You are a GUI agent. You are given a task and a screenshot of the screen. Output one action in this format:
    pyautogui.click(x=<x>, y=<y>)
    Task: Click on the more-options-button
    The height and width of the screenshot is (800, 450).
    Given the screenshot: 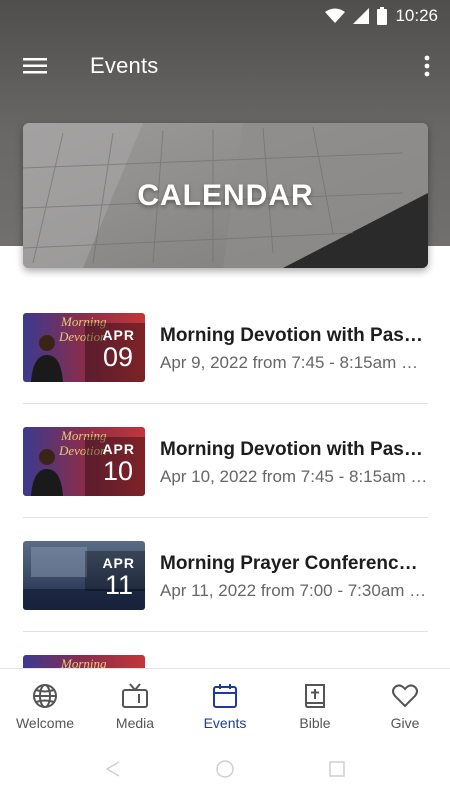 What is the action you would take?
    pyautogui.click(x=427, y=66)
    